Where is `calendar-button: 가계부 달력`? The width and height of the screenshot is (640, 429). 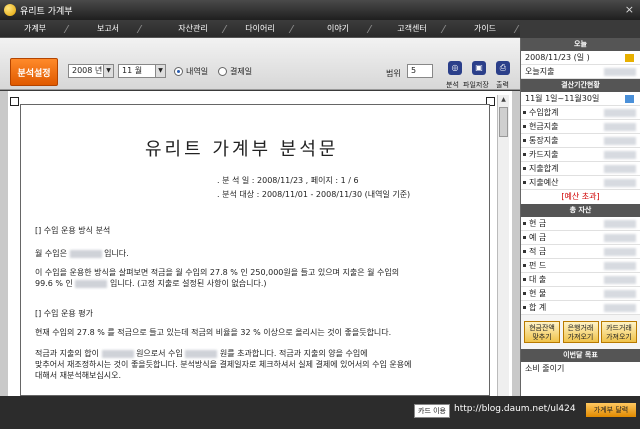 calendar-button: 가계부 달력 is located at coordinates (611, 410).